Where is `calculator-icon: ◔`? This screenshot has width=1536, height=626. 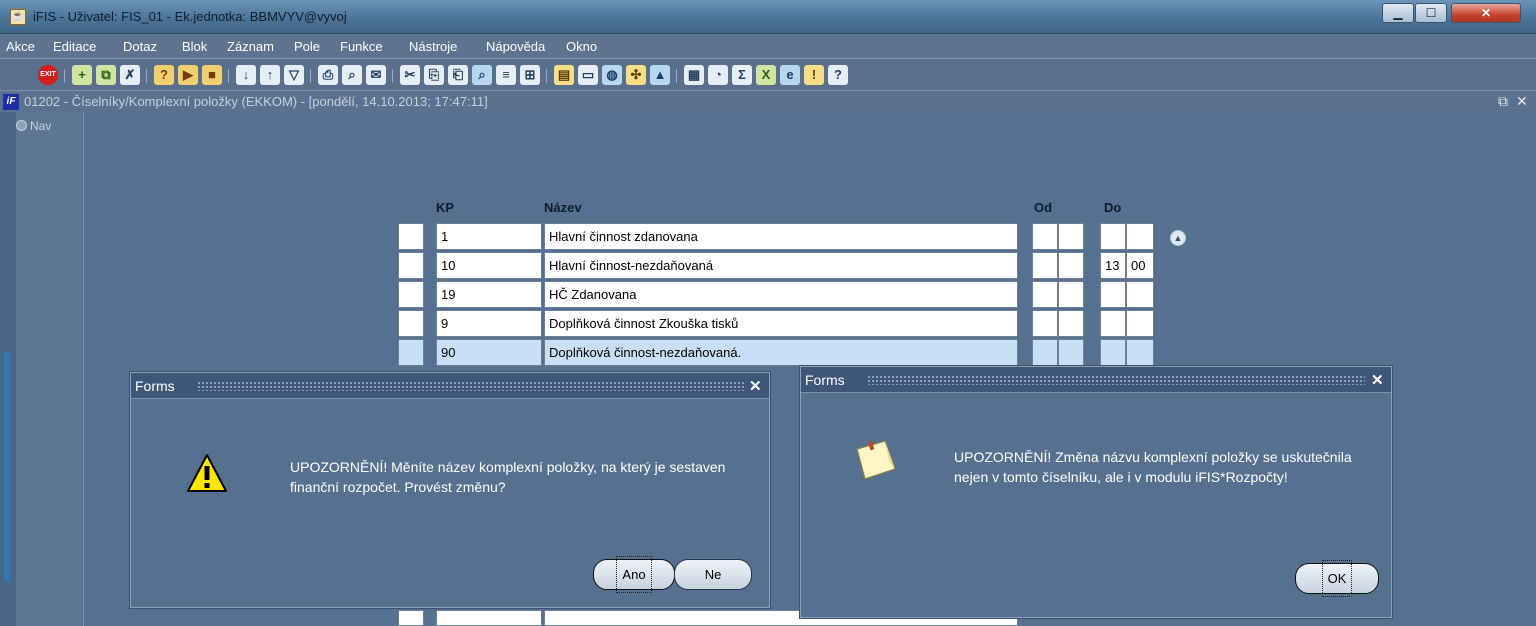 calculator-icon: ◔ is located at coordinates (718, 75).